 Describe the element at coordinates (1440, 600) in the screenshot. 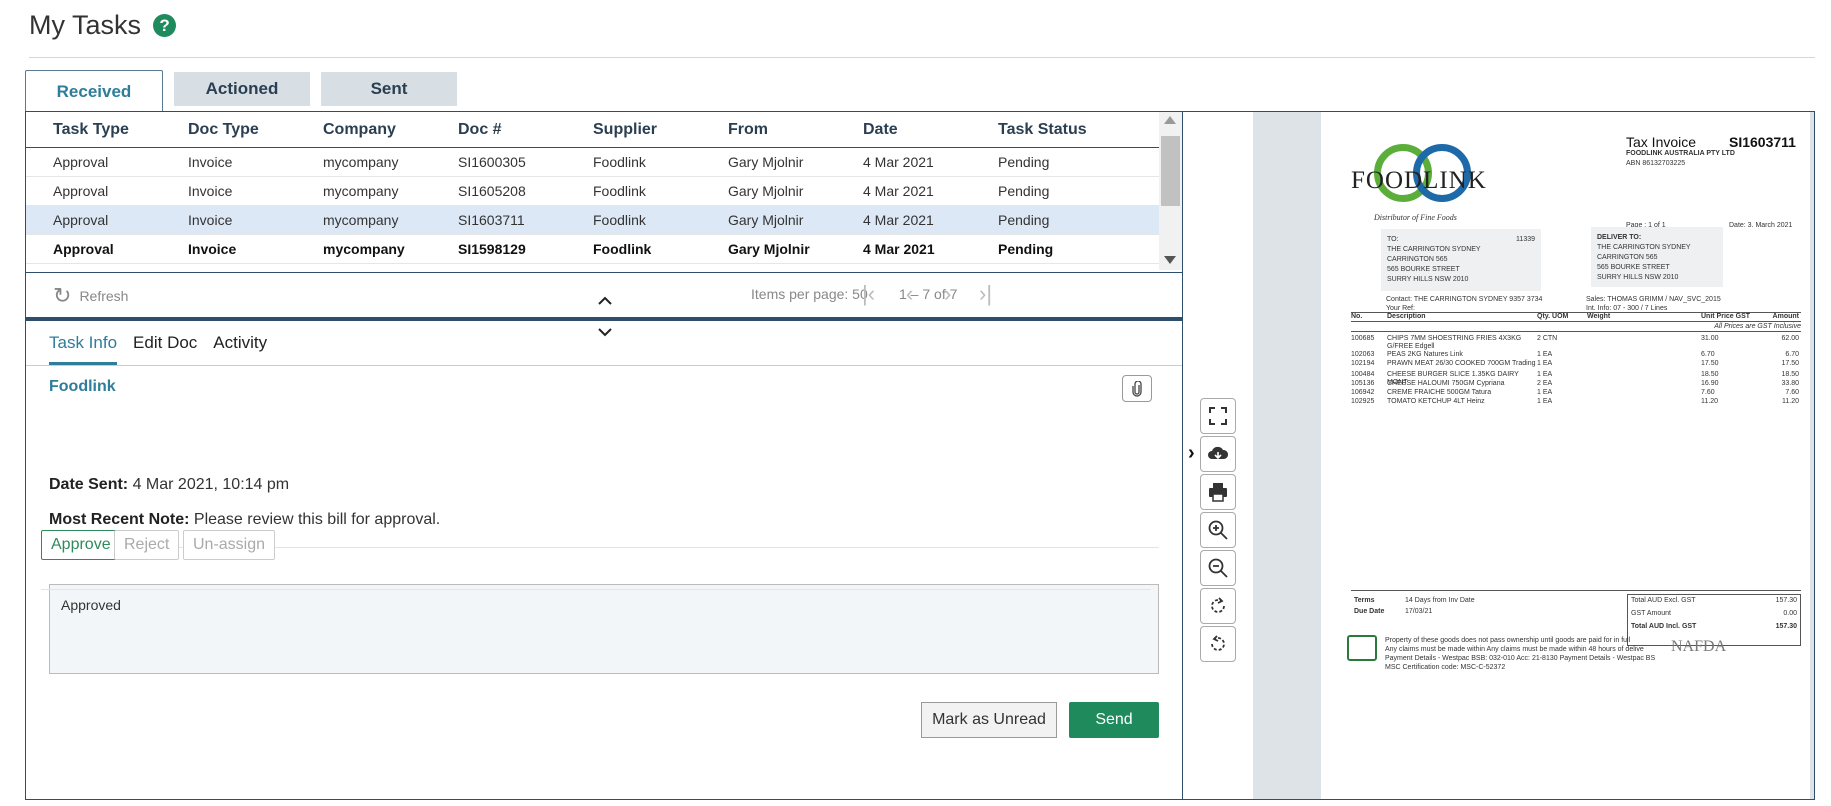

I see `invoice-terms: 14 Days from Inv Date` at that location.